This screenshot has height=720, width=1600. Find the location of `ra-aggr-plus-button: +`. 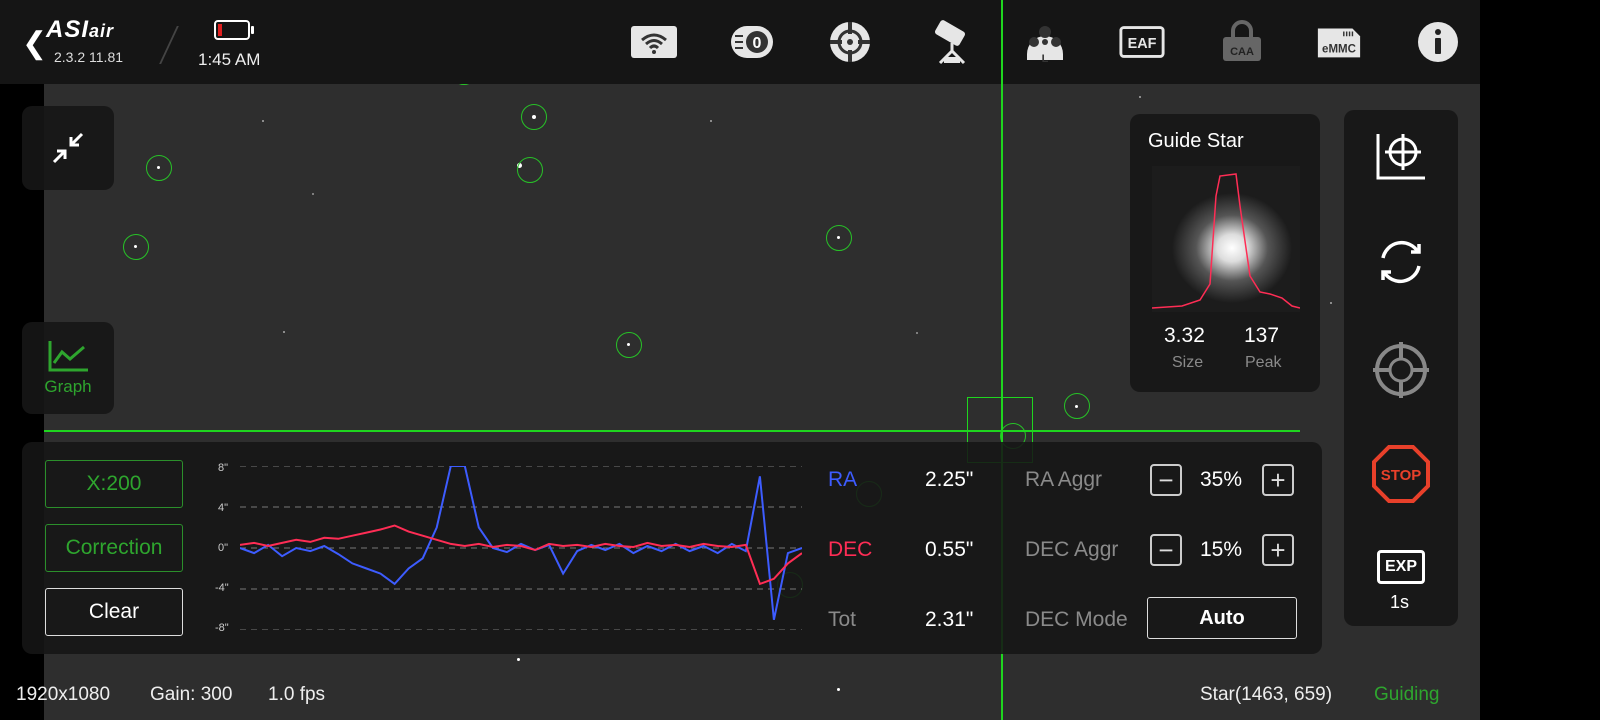

ra-aggr-plus-button: + is located at coordinates (1278, 480).